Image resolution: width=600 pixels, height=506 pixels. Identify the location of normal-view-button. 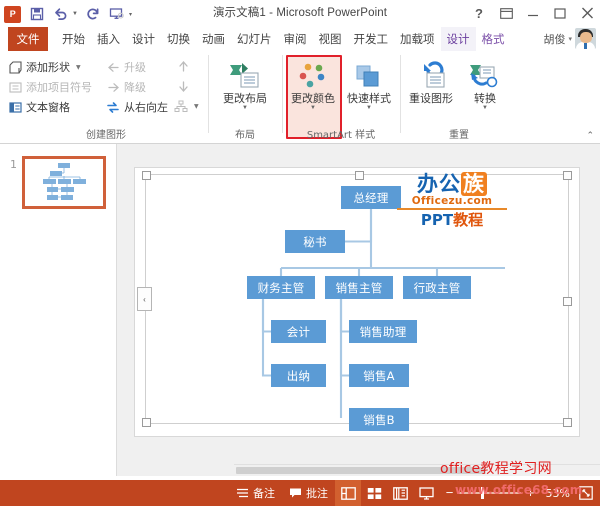
(348, 493).